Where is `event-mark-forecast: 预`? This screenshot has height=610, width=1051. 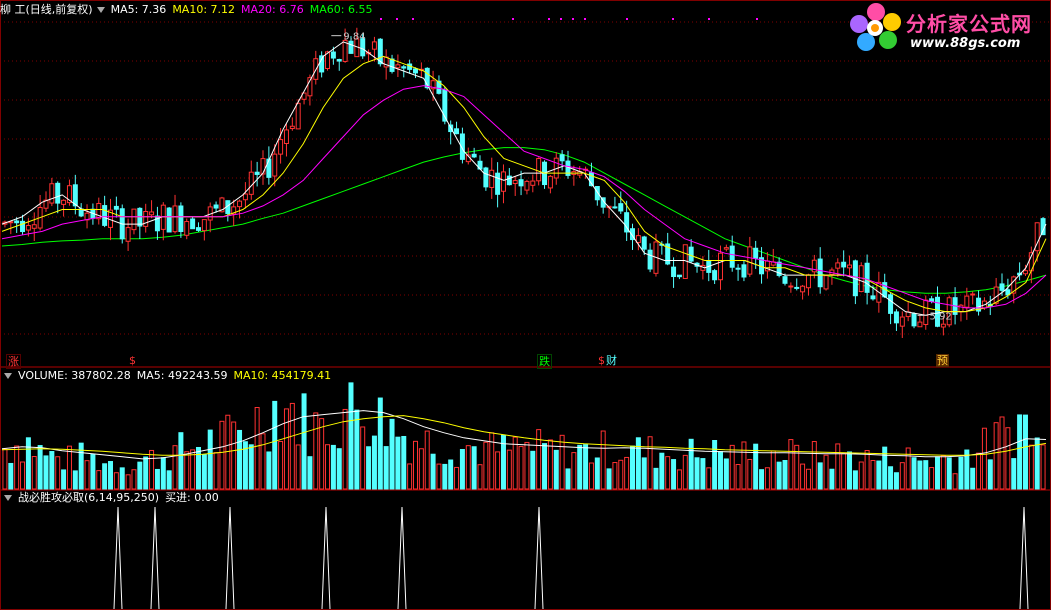
event-mark-forecast: 预 is located at coordinates (942, 360).